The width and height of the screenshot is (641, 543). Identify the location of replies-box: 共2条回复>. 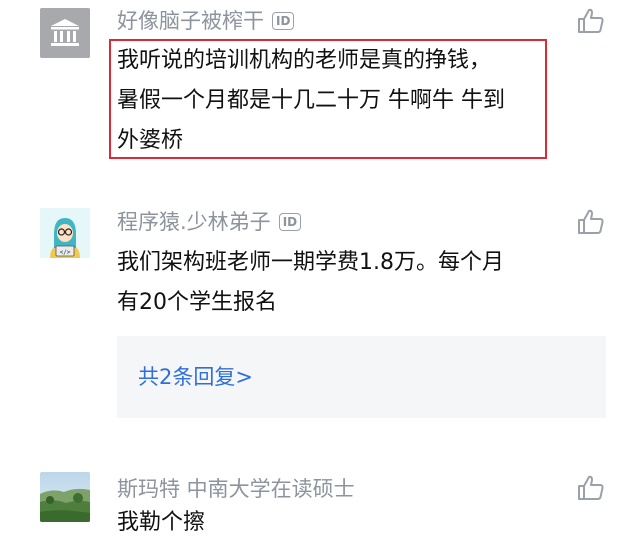
(361, 377).